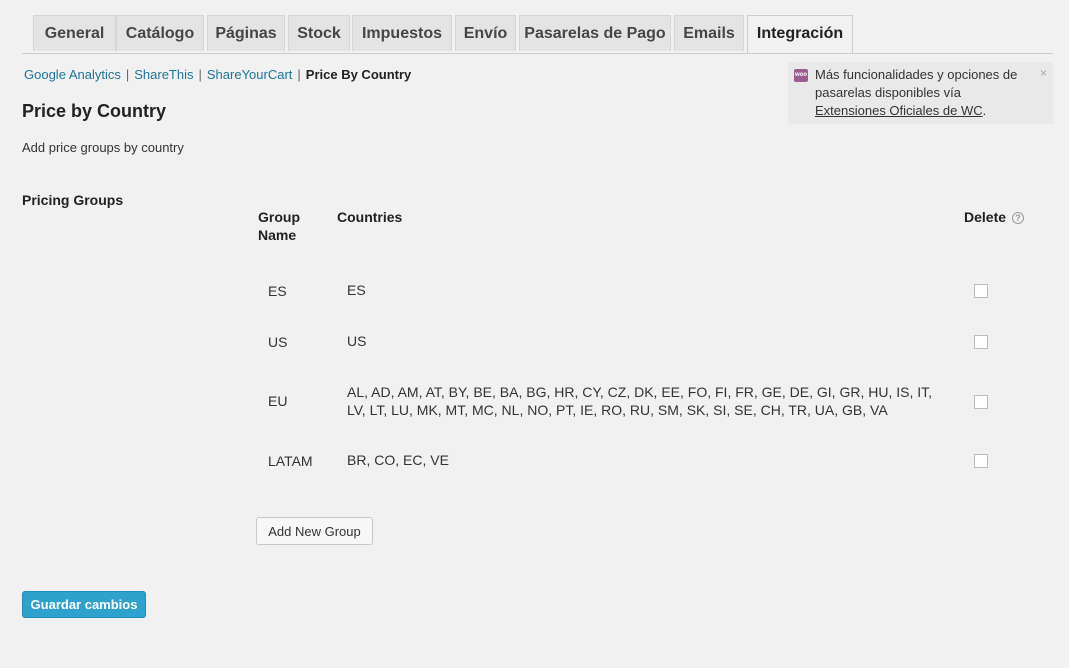 This screenshot has width=1069, height=668. What do you see at coordinates (246, 33) in the screenshot?
I see `tab-paginas: Páginas` at bounding box center [246, 33].